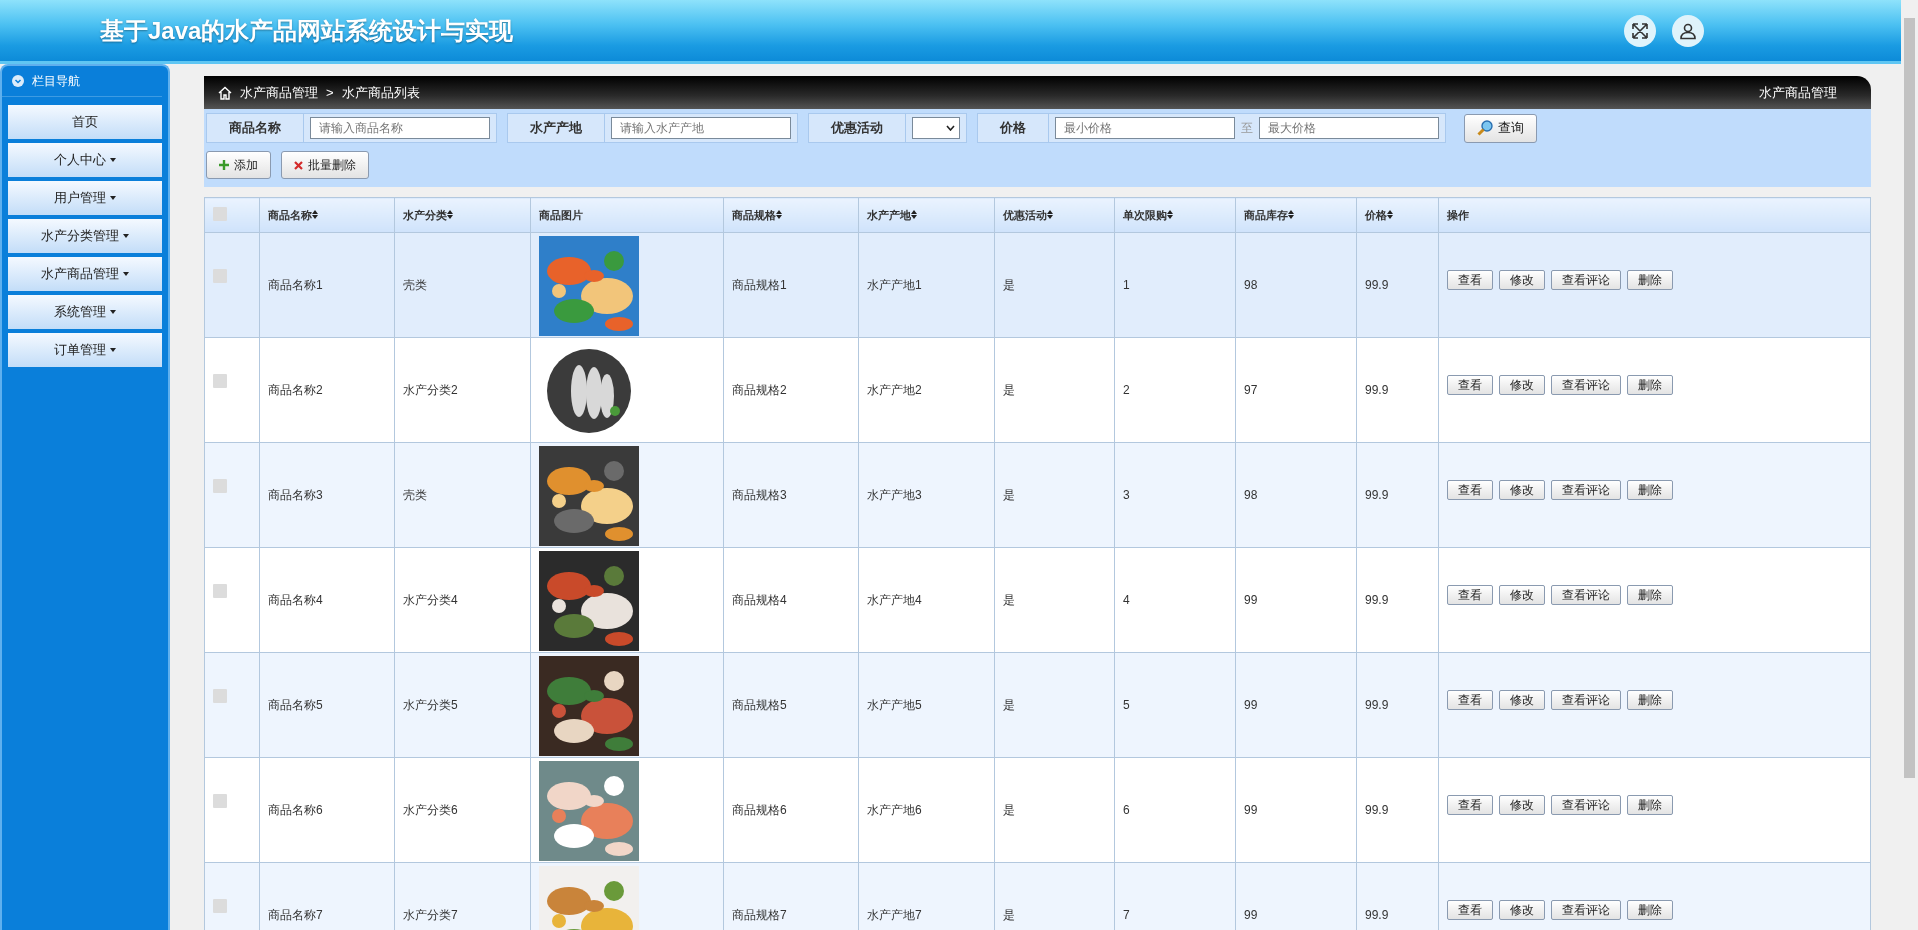  I want to click on nav-item: 个人中心, so click(85, 160).